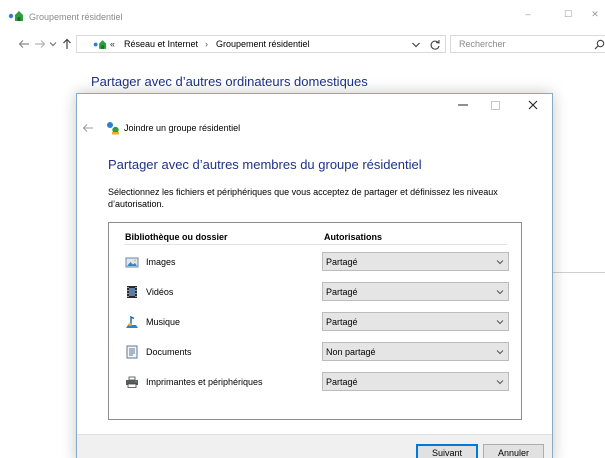  Describe the element at coordinates (176, 237) in the screenshot. I see `column-header-library: Bibliothèque ou dossier` at that location.